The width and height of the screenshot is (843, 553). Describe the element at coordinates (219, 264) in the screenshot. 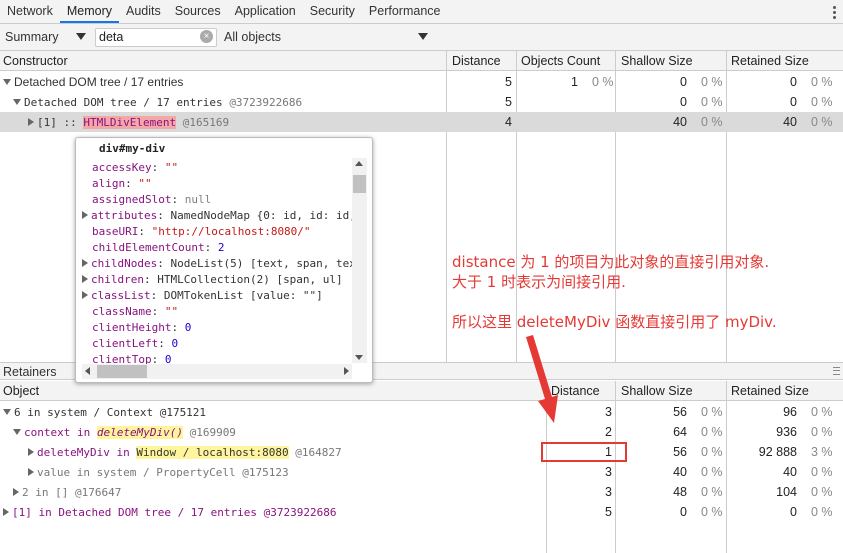

I see `property-row: childNodes: NodeList(5) [text, span, tex` at that location.